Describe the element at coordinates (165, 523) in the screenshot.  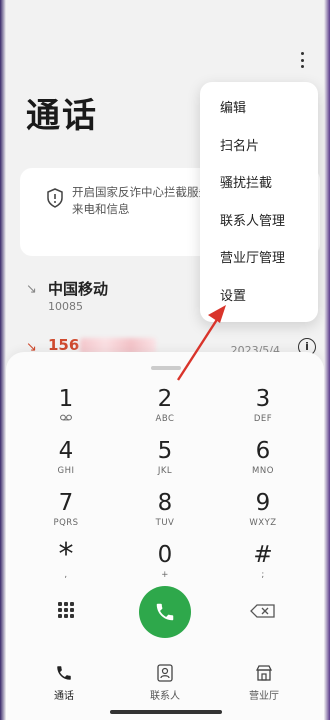
I see `key-letters: TUV` at that location.